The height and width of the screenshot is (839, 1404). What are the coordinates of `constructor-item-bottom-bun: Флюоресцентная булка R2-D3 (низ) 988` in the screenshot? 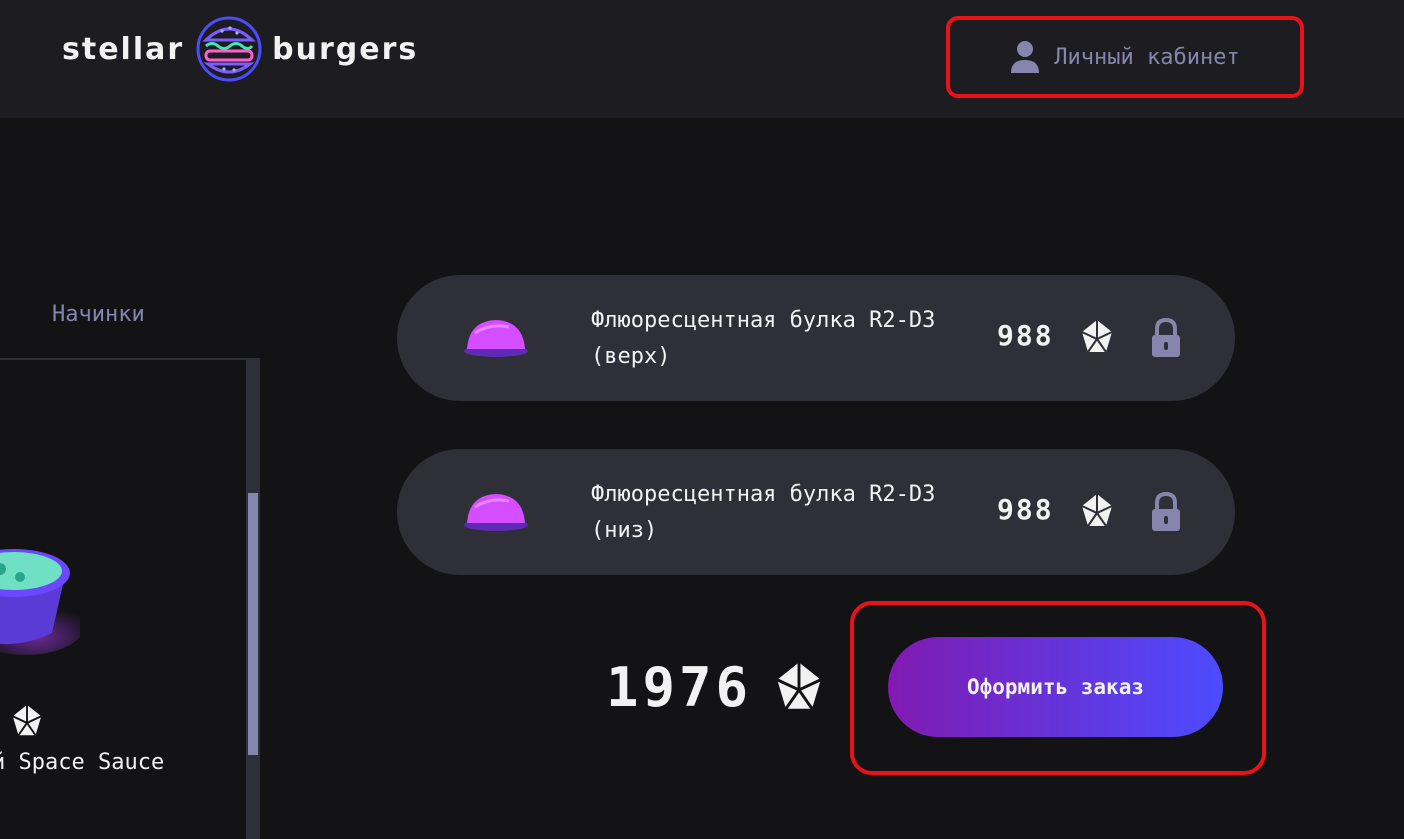 It's located at (816, 512).